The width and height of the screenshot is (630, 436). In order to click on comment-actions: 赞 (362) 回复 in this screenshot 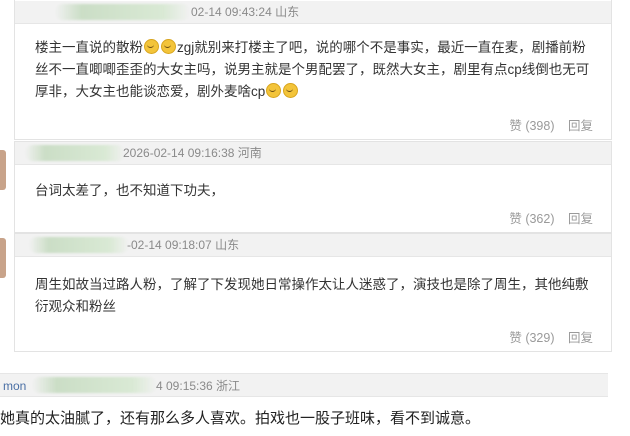, I will do `click(546, 217)`.